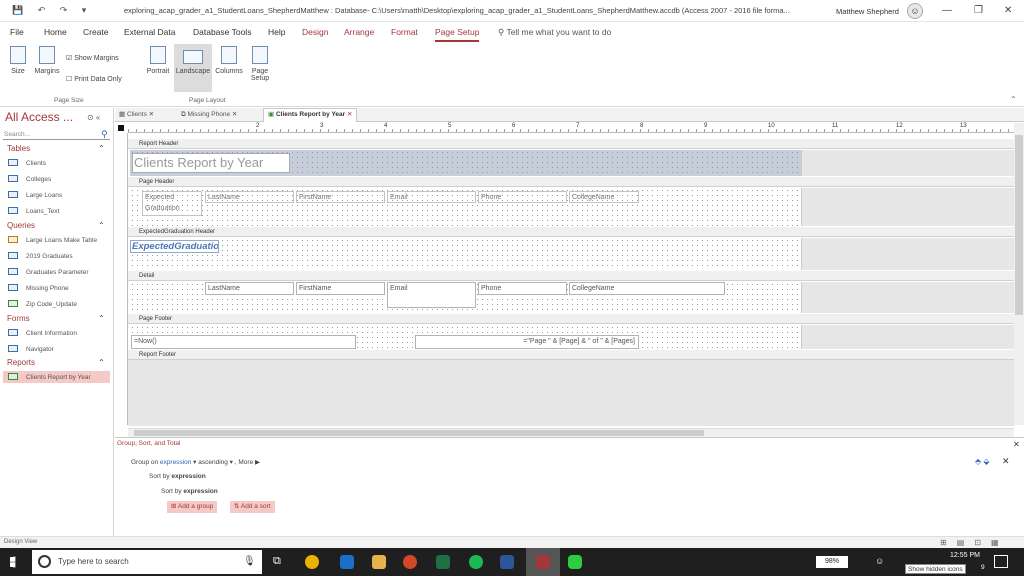  Describe the element at coordinates (177, 476) in the screenshot. I see `sort-by-row-1: Sort by expression` at that location.